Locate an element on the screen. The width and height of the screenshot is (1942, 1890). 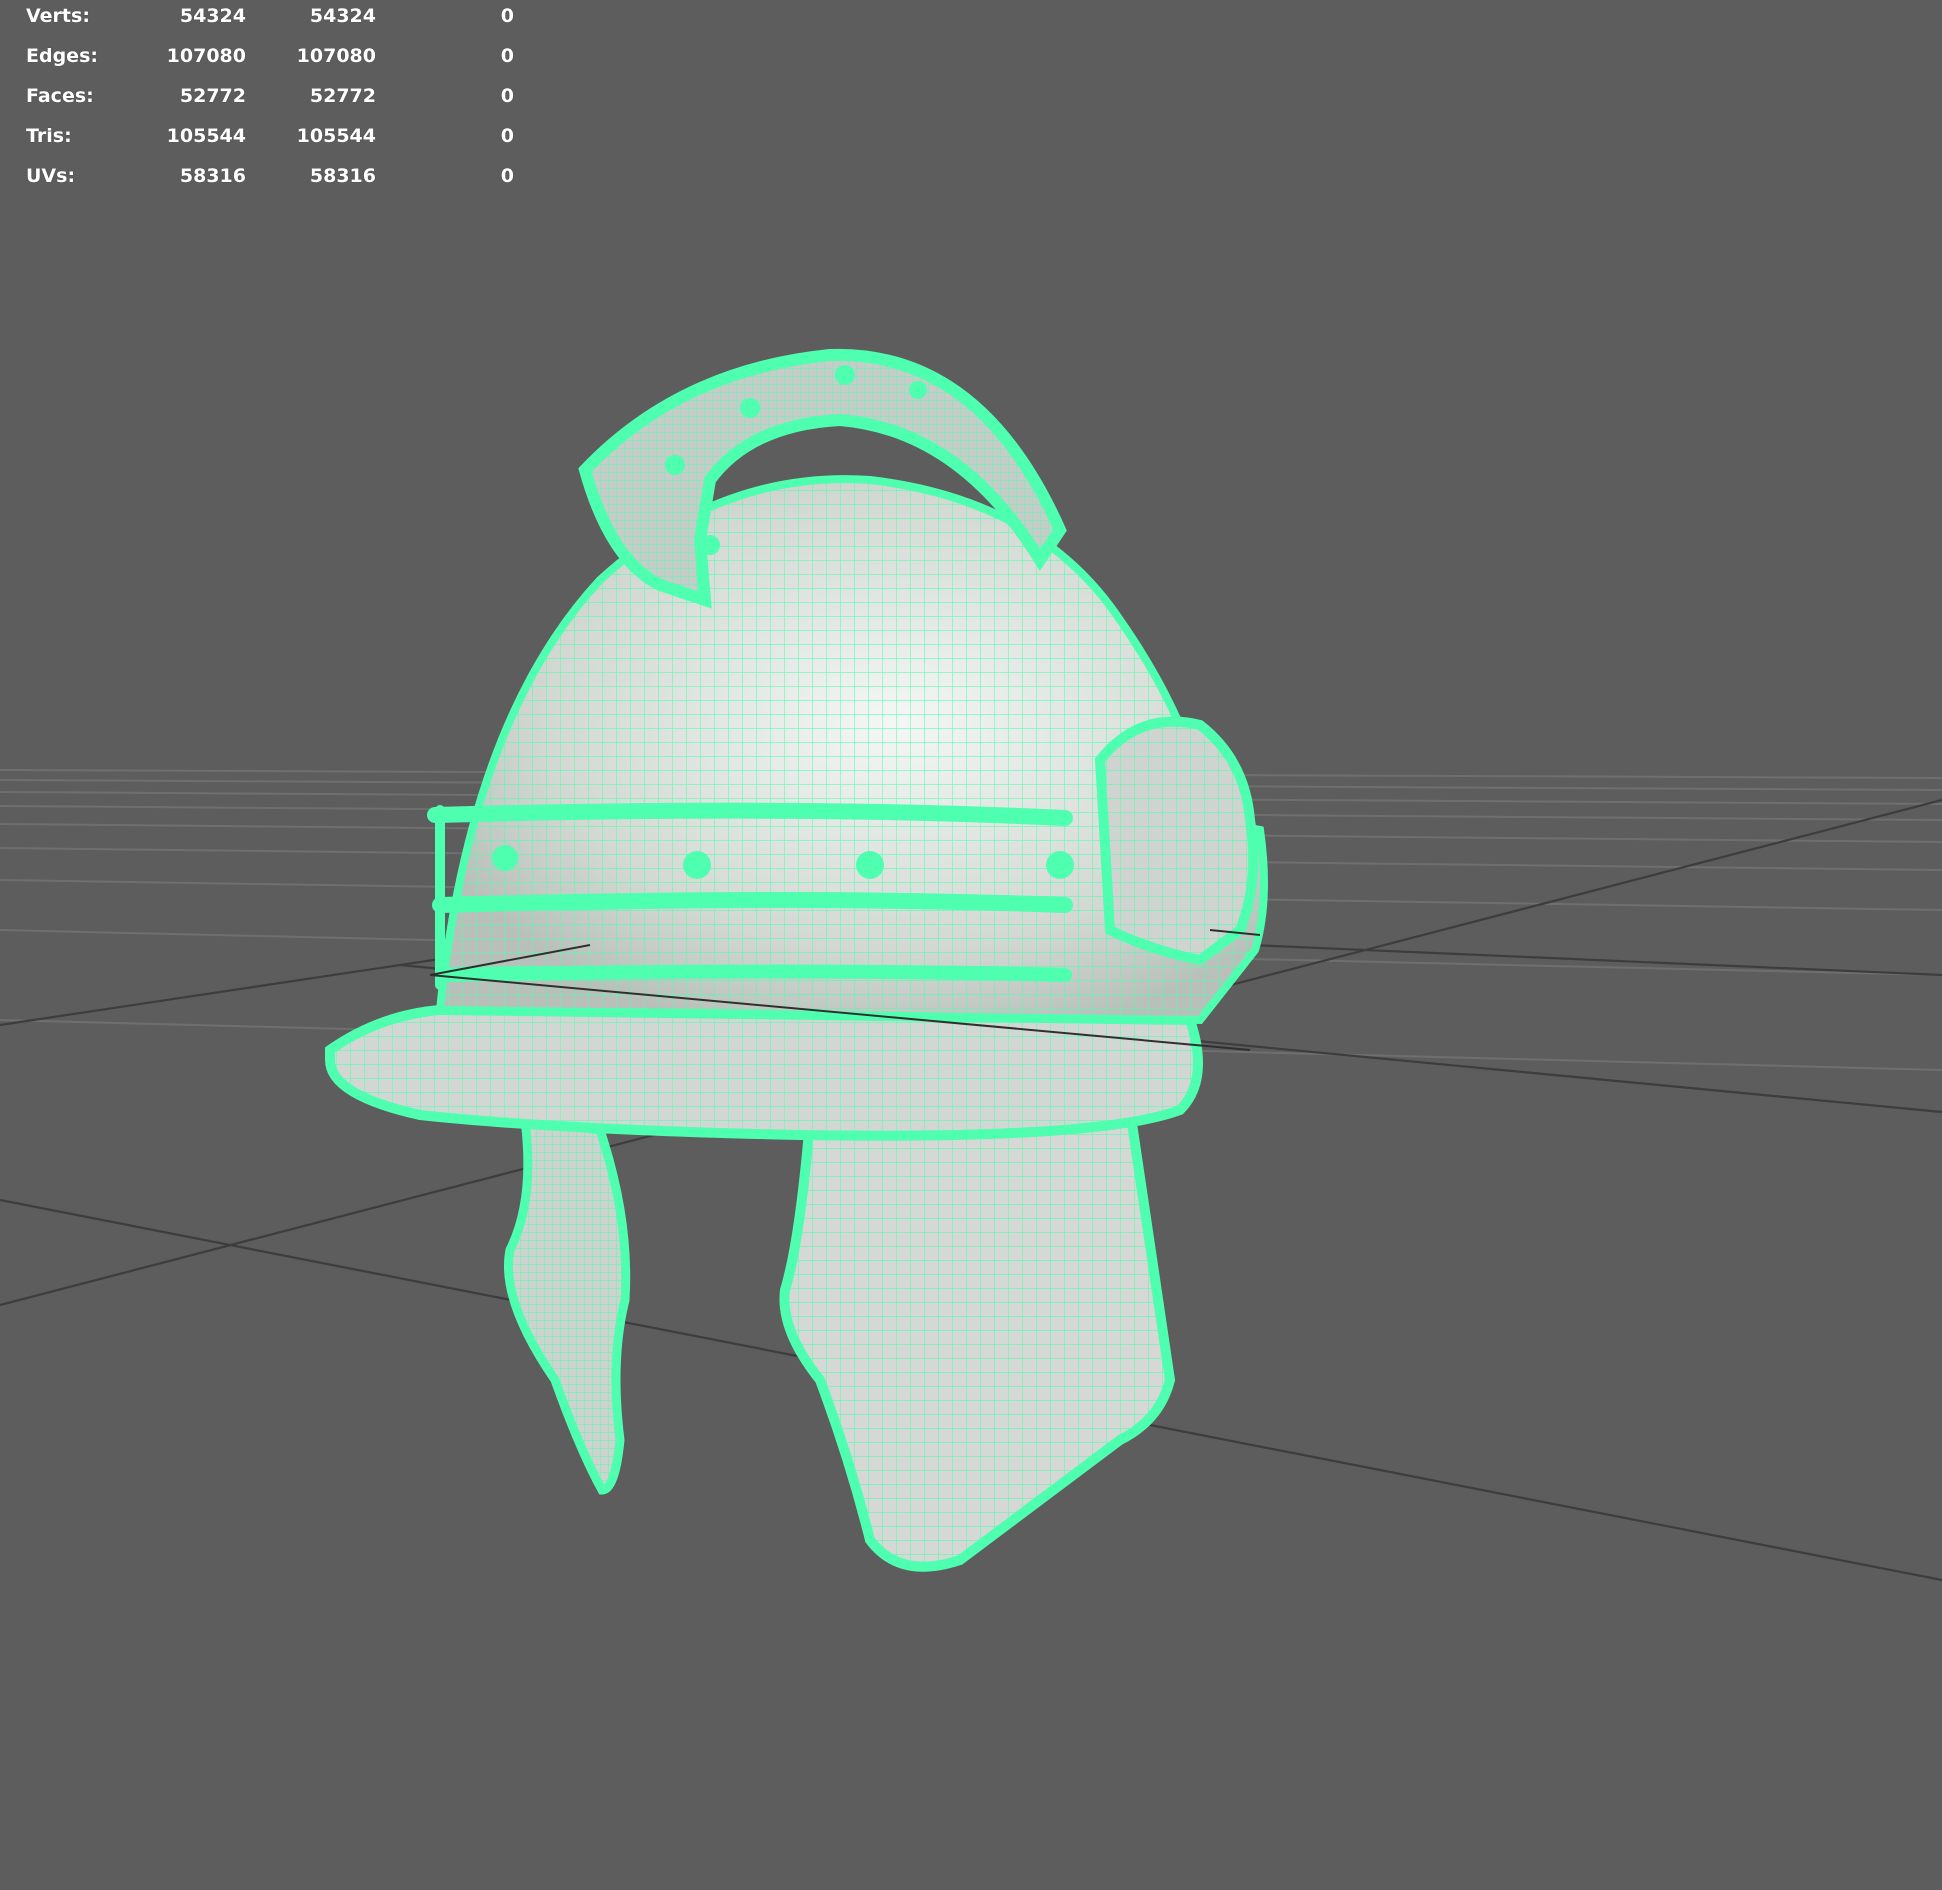
hud-label: Faces: is located at coordinates (60, 96).